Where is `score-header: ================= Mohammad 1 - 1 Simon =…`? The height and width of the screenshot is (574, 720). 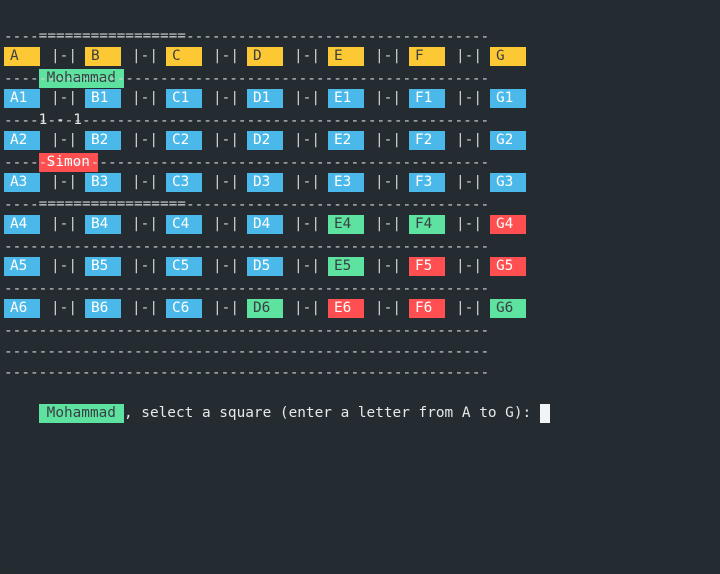 score-header: ================= Mohammad 1 - 1 Simon =… is located at coordinates (95, 108).